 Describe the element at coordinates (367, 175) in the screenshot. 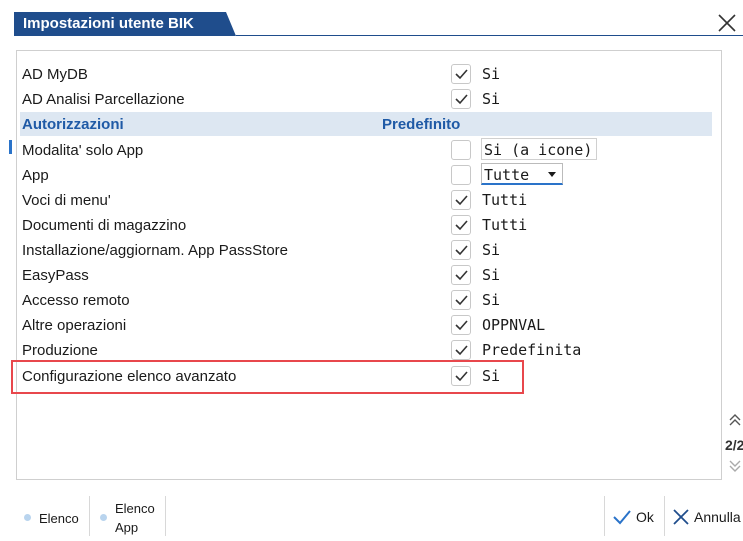

I see `setting-row-app: App Tutte` at that location.